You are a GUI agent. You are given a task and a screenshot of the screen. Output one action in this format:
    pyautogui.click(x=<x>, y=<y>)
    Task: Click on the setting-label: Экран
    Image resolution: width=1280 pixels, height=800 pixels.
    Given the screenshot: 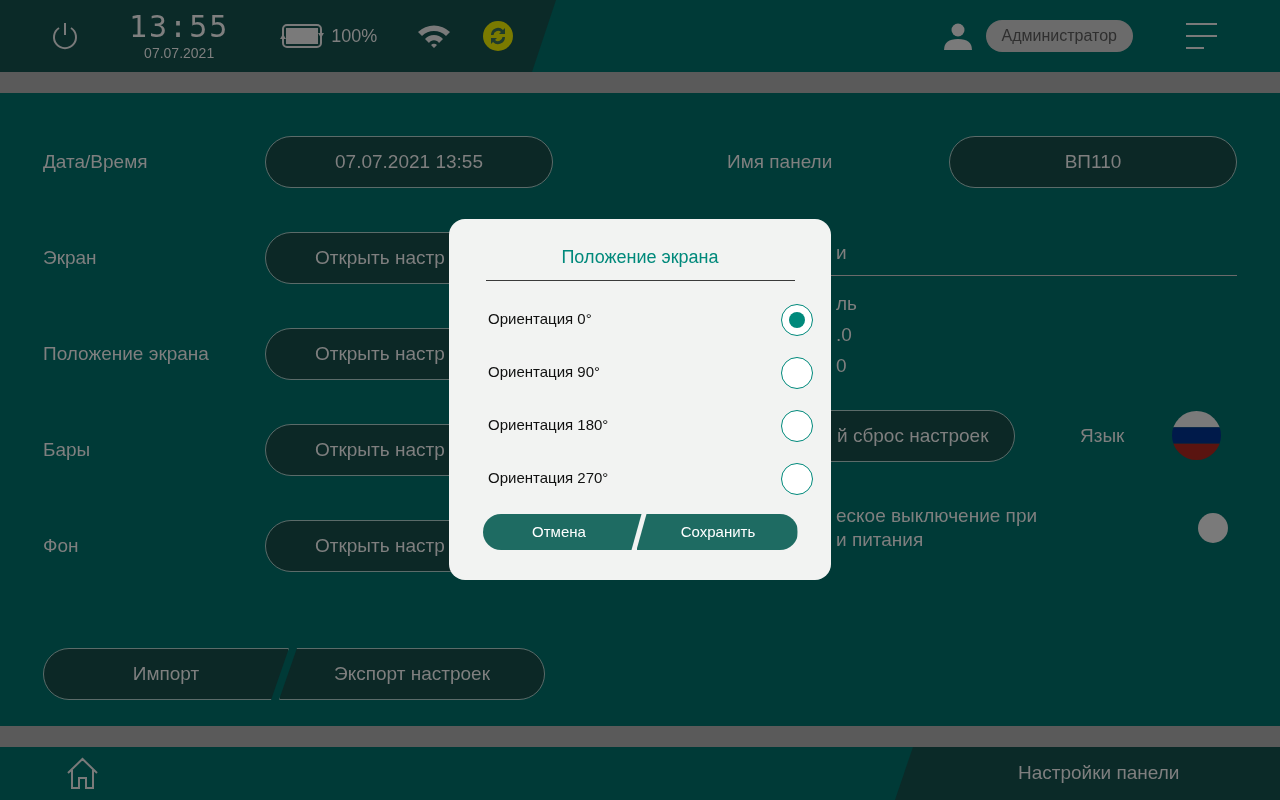 What is the action you would take?
    pyautogui.click(x=70, y=258)
    